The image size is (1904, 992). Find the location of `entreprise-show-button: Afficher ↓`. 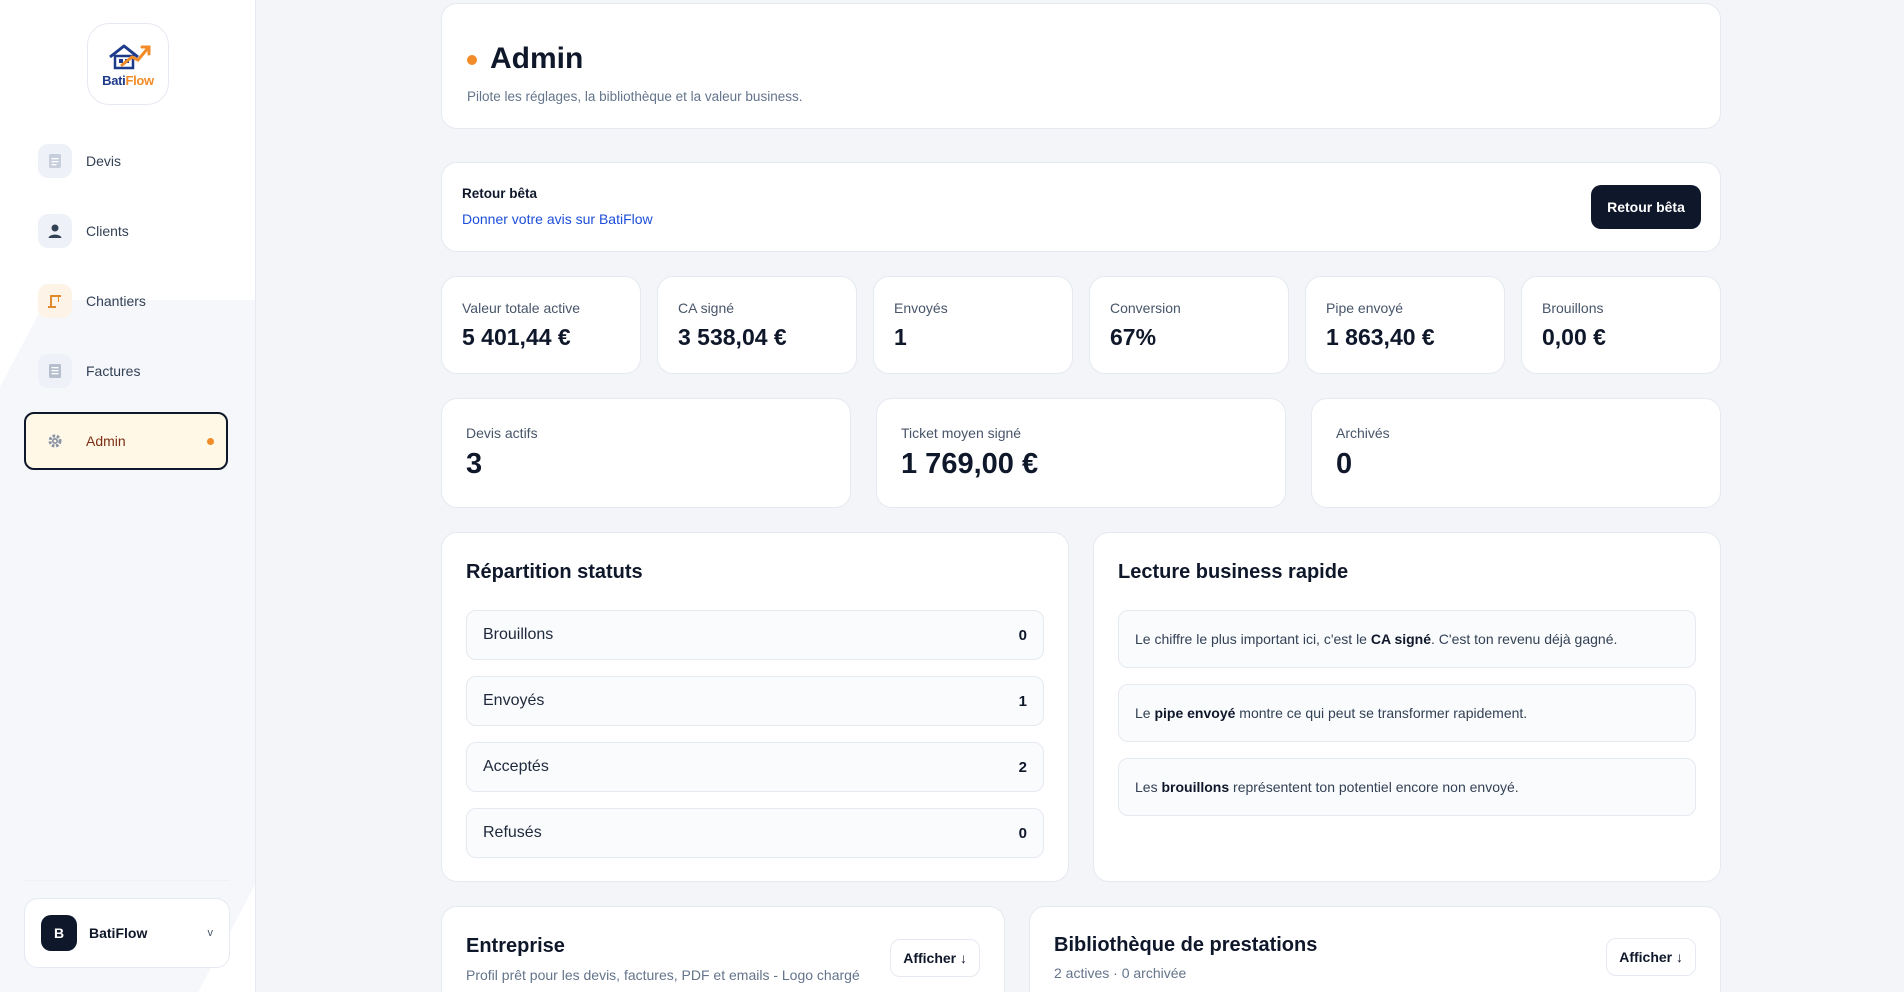

entreprise-show-button: Afficher ↓ is located at coordinates (935, 958).